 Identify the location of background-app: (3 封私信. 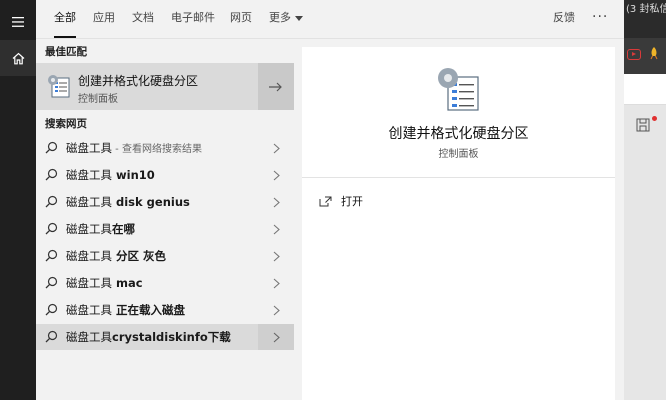
(645, 200).